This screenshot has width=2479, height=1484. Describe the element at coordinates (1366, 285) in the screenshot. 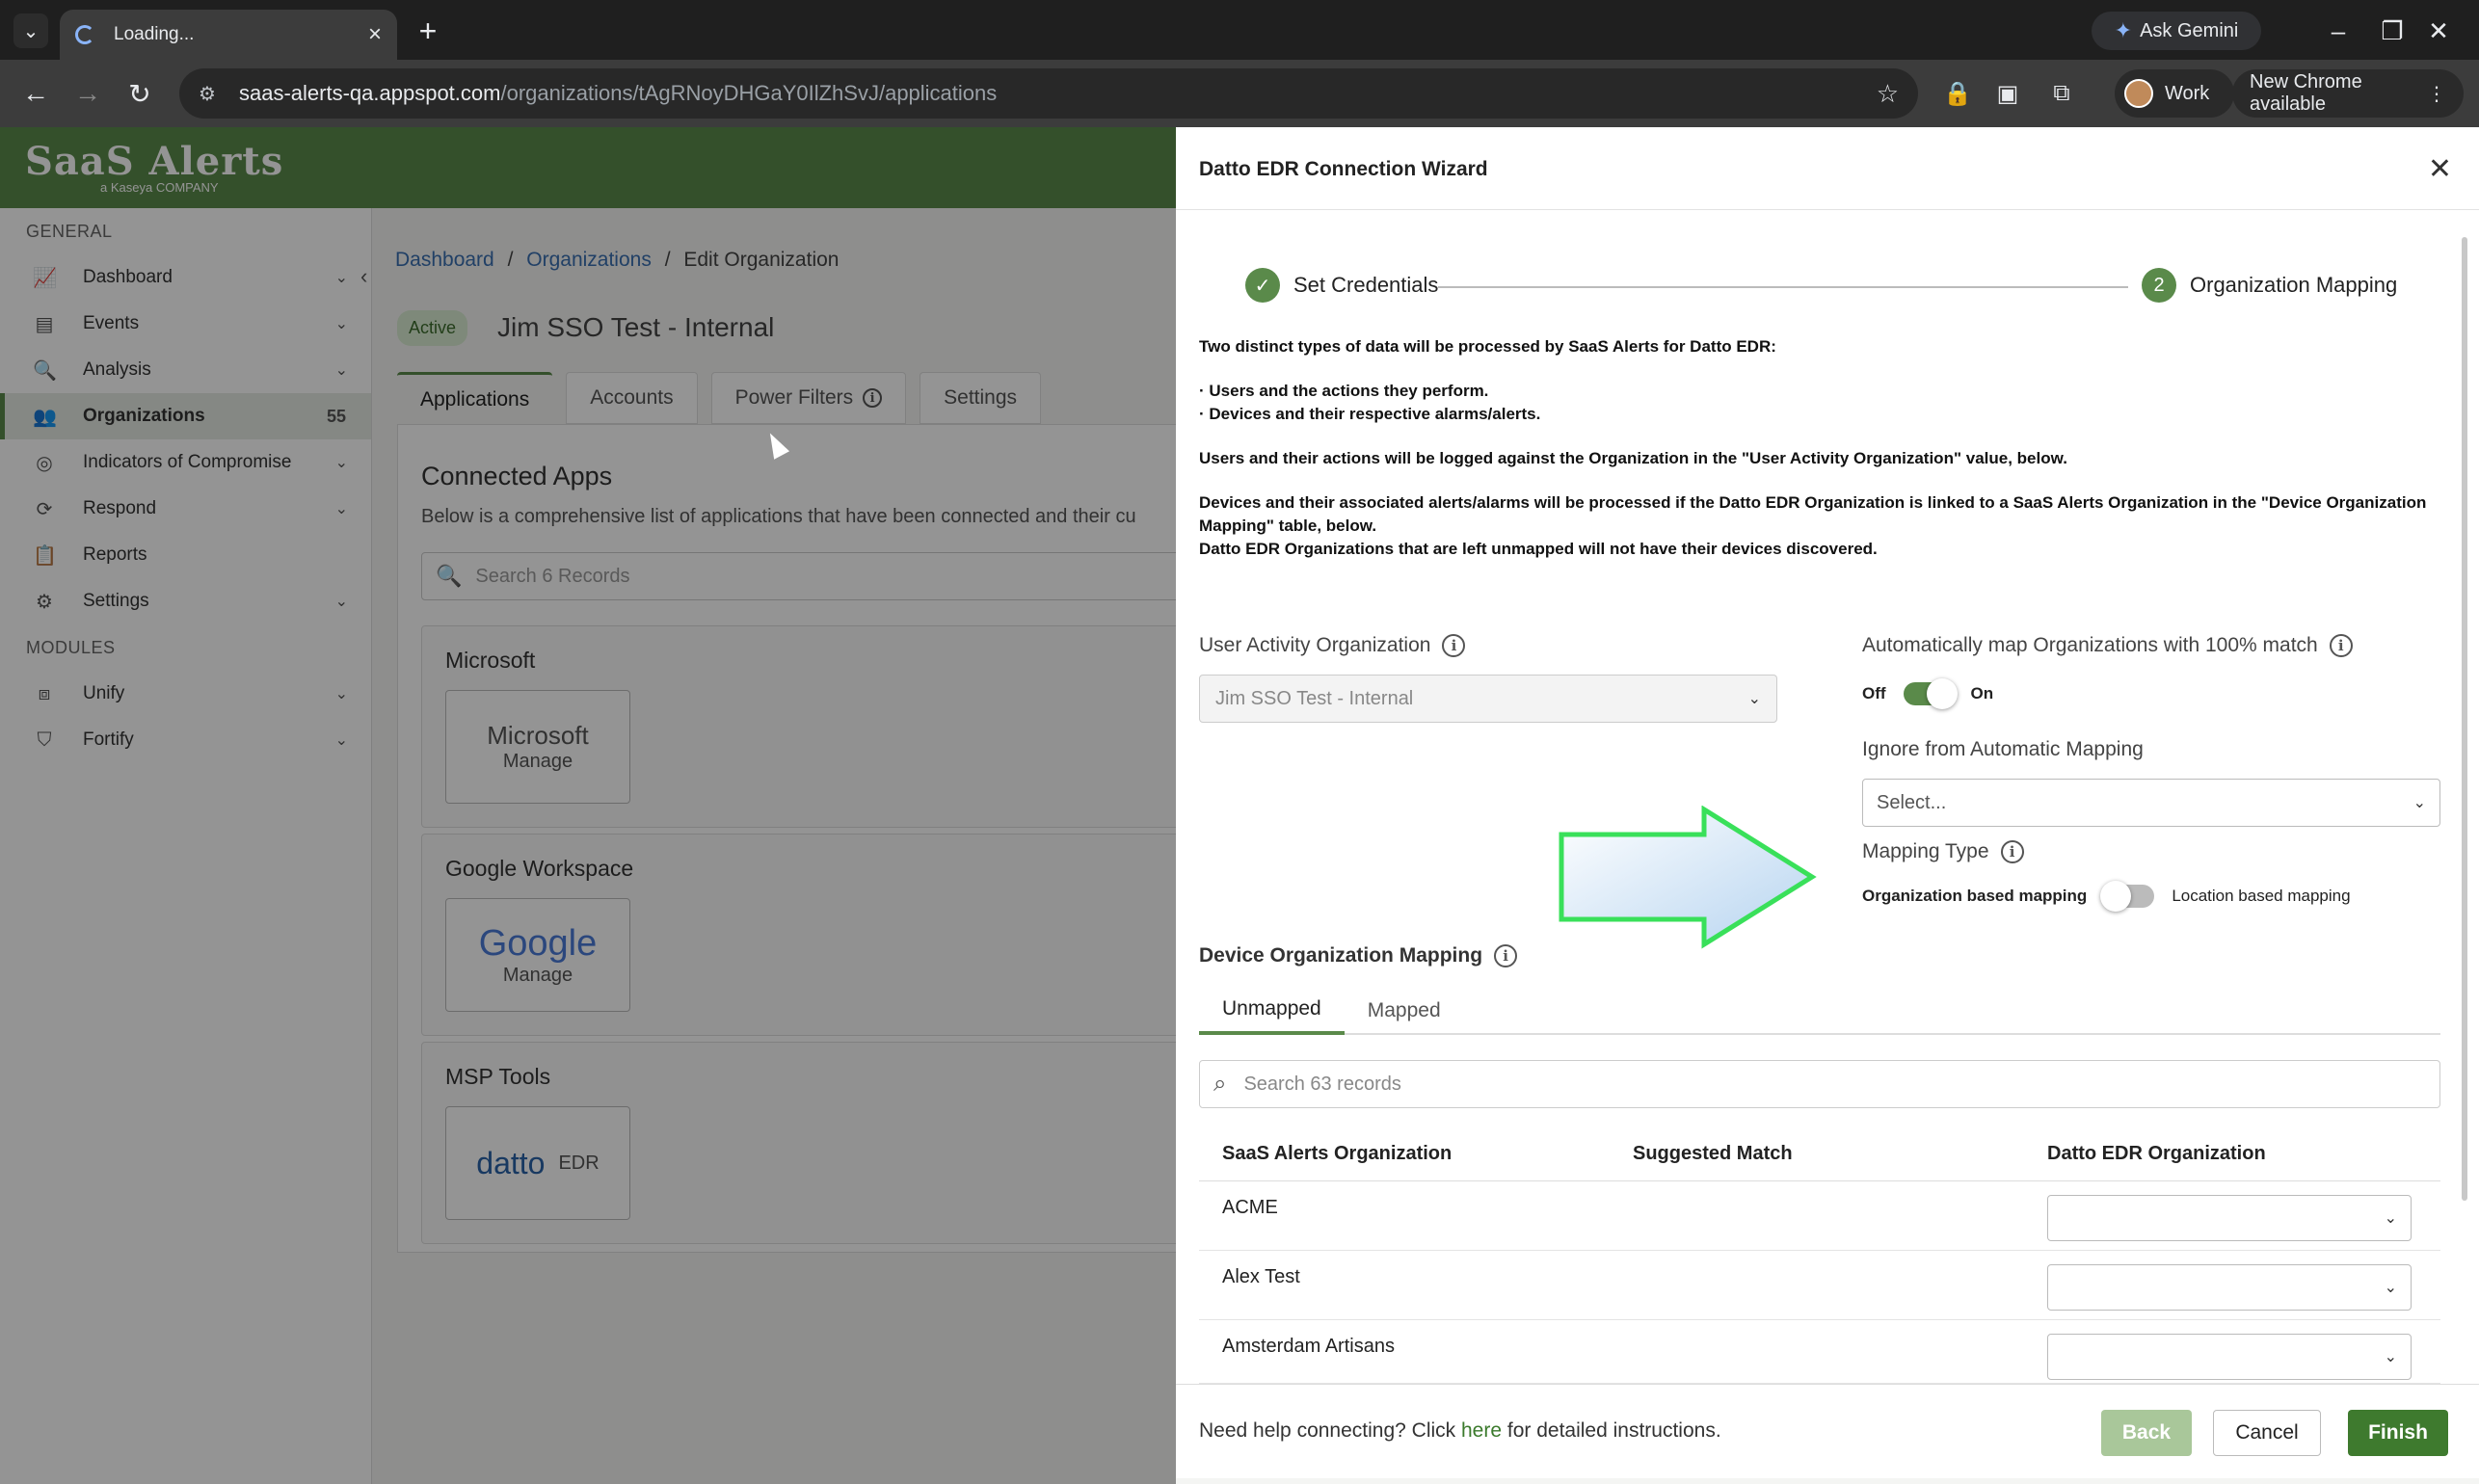

I see `step-label: Set Credentials` at that location.